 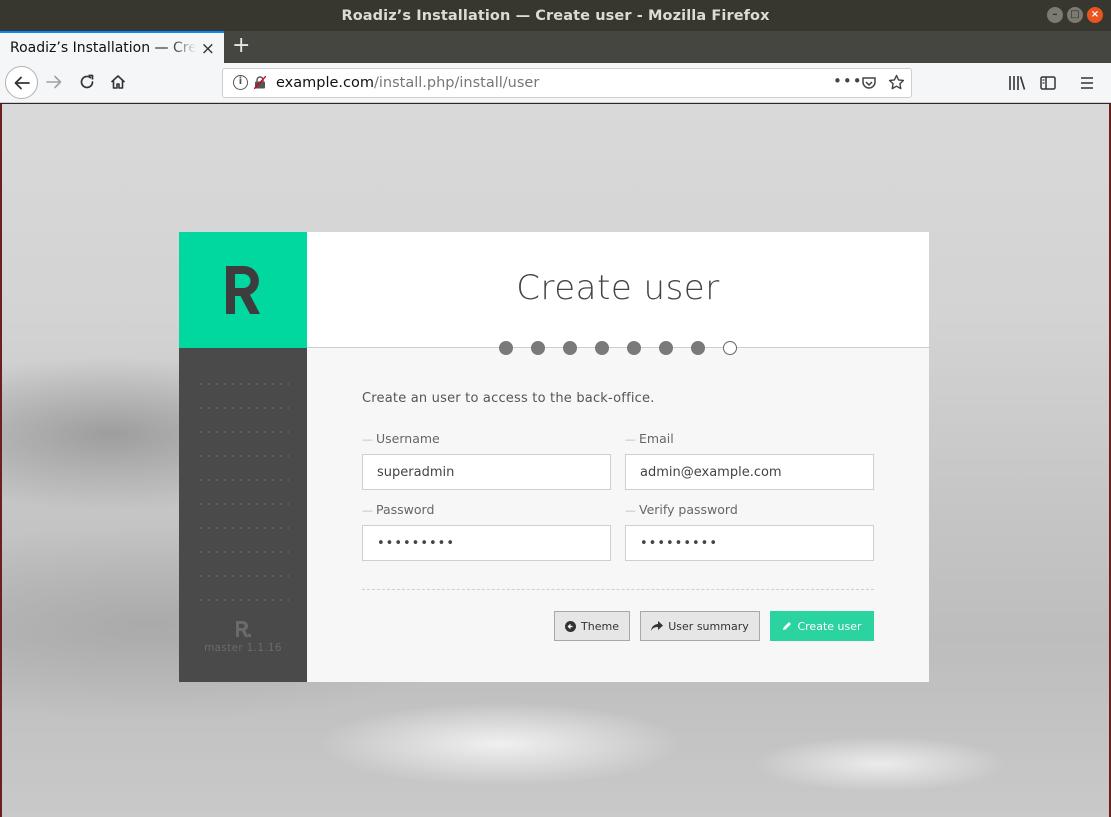 I want to click on theme-button: Theme, so click(x=592, y=626).